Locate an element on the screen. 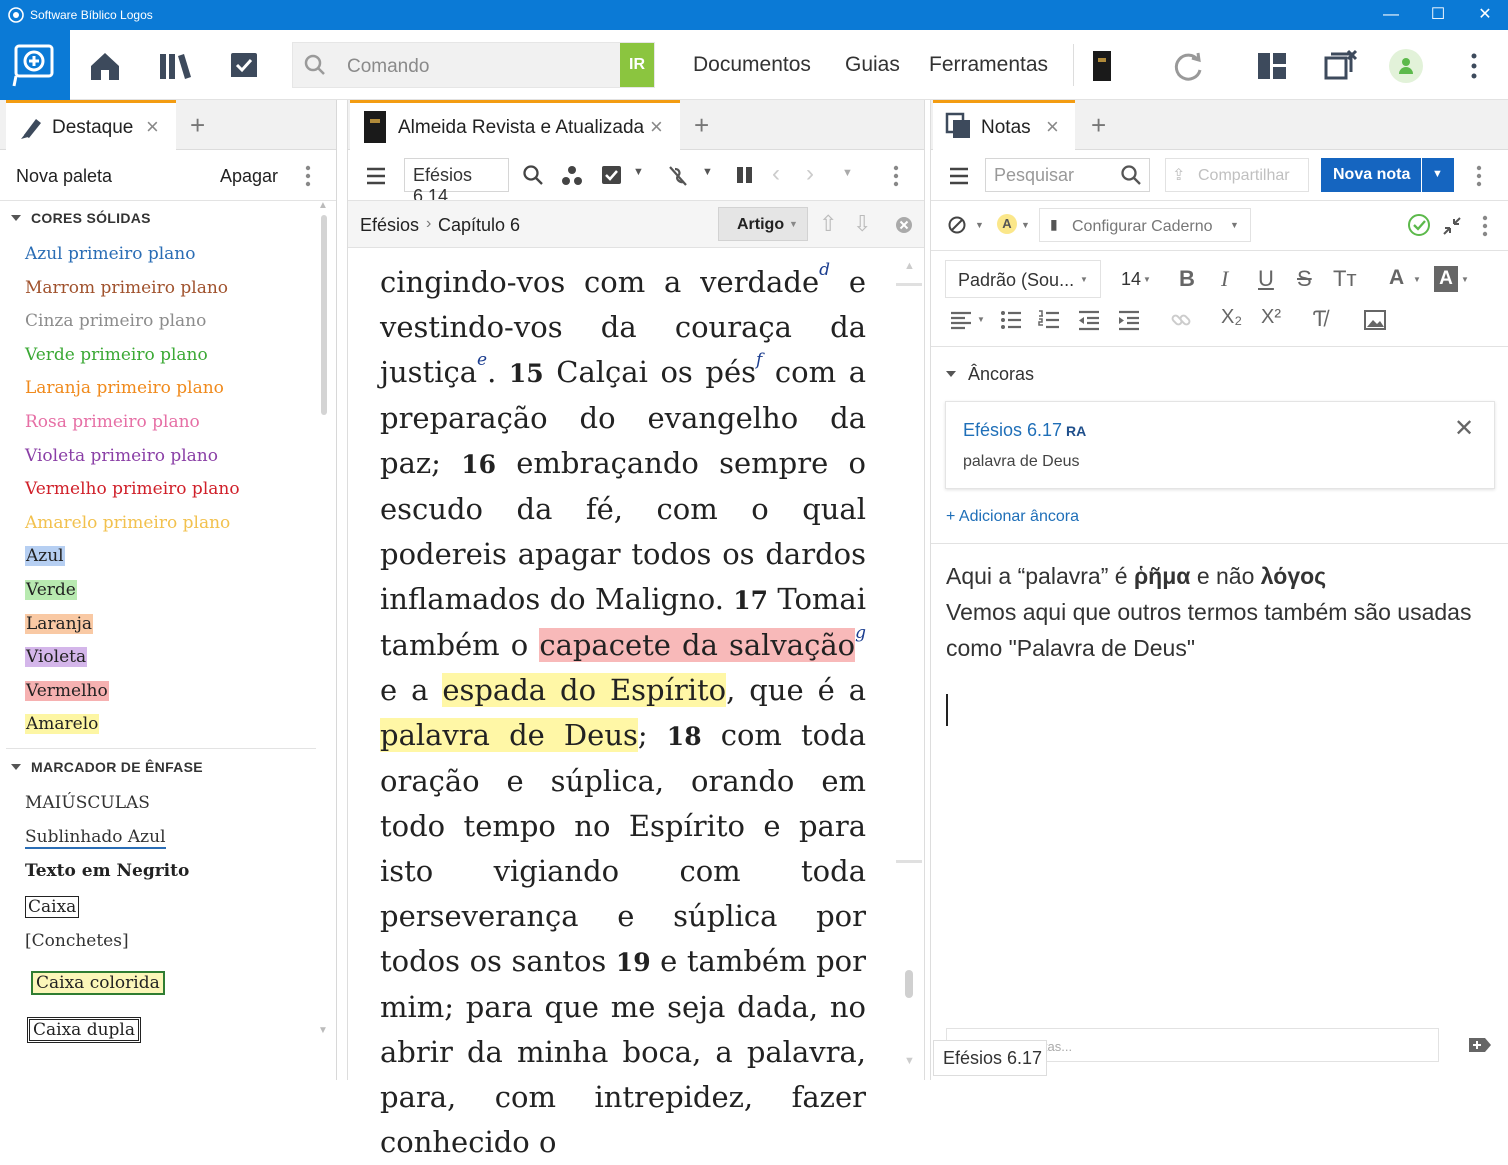 The height and width of the screenshot is (1165, 1508). highlight-style-item: Cinza primeiro plano is located at coordinates (115, 321).